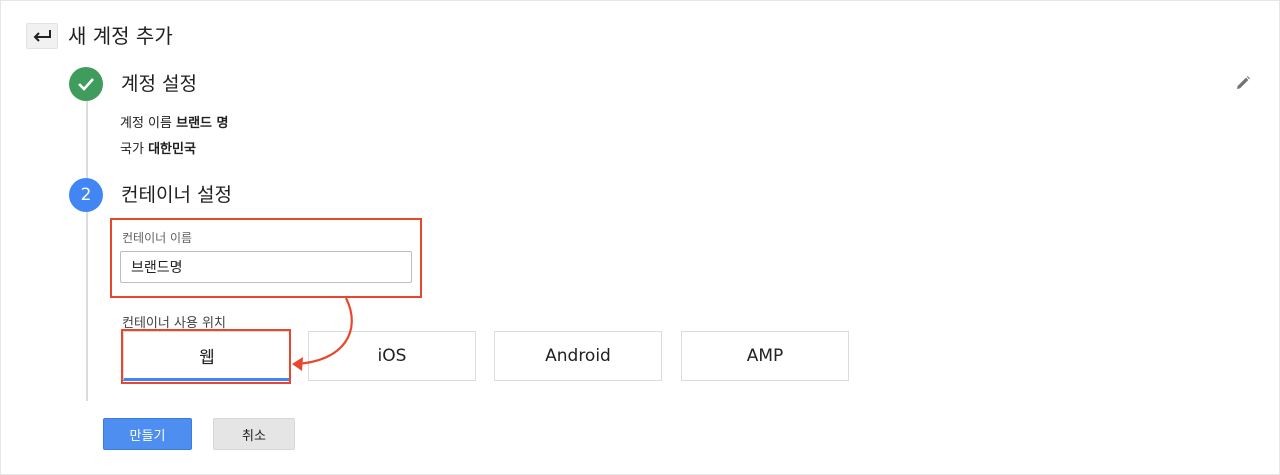 The height and width of the screenshot is (475, 1280). I want to click on step2-title: 컨테이너 설정, so click(176, 195).